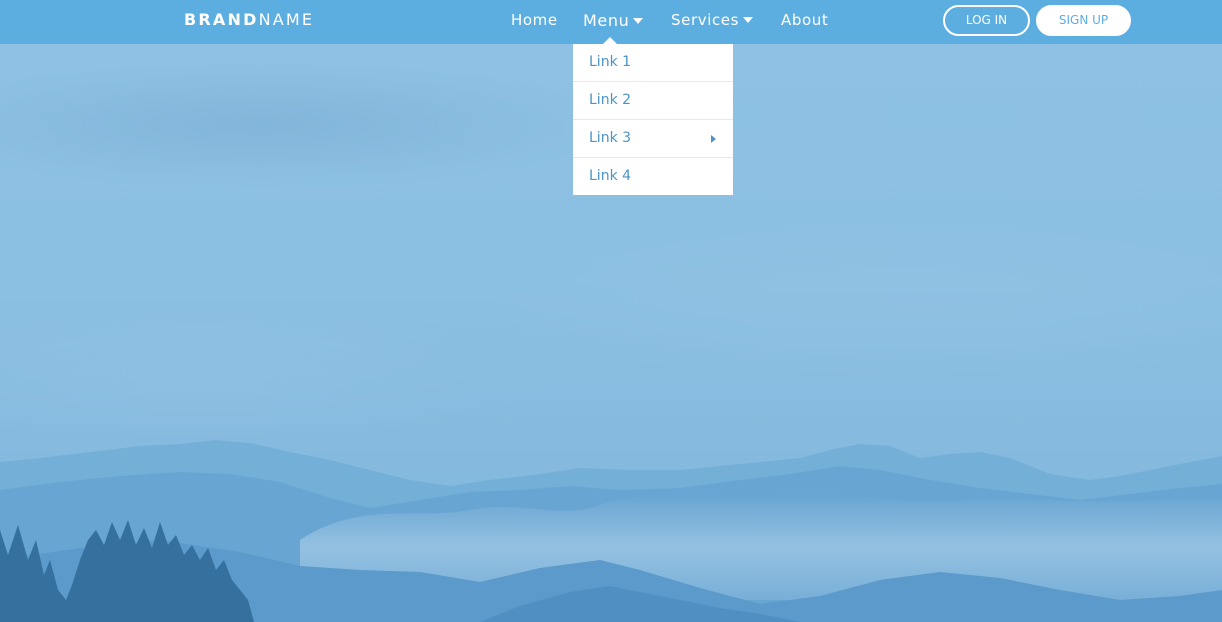 This screenshot has width=1222, height=622. I want to click on login-button: LOG IN, so click(986, 20).